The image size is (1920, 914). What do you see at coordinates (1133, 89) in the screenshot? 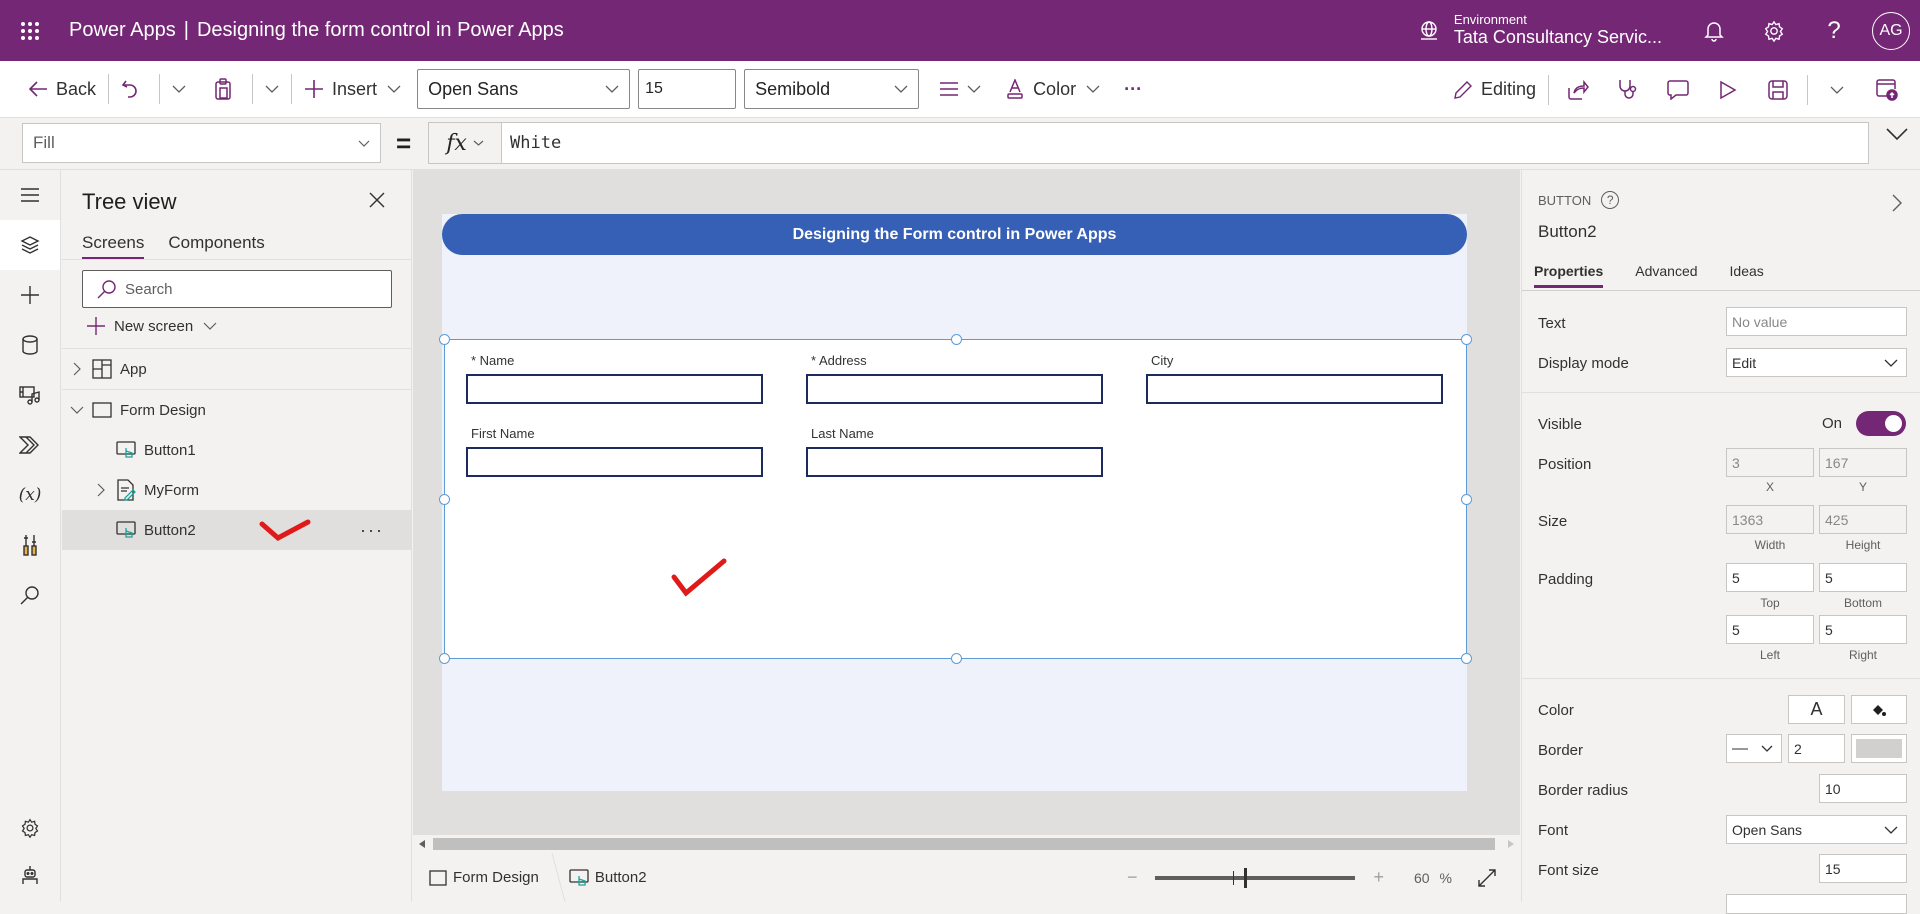
I see `more-commands-button: ···` at bounding box center [1133, 89].